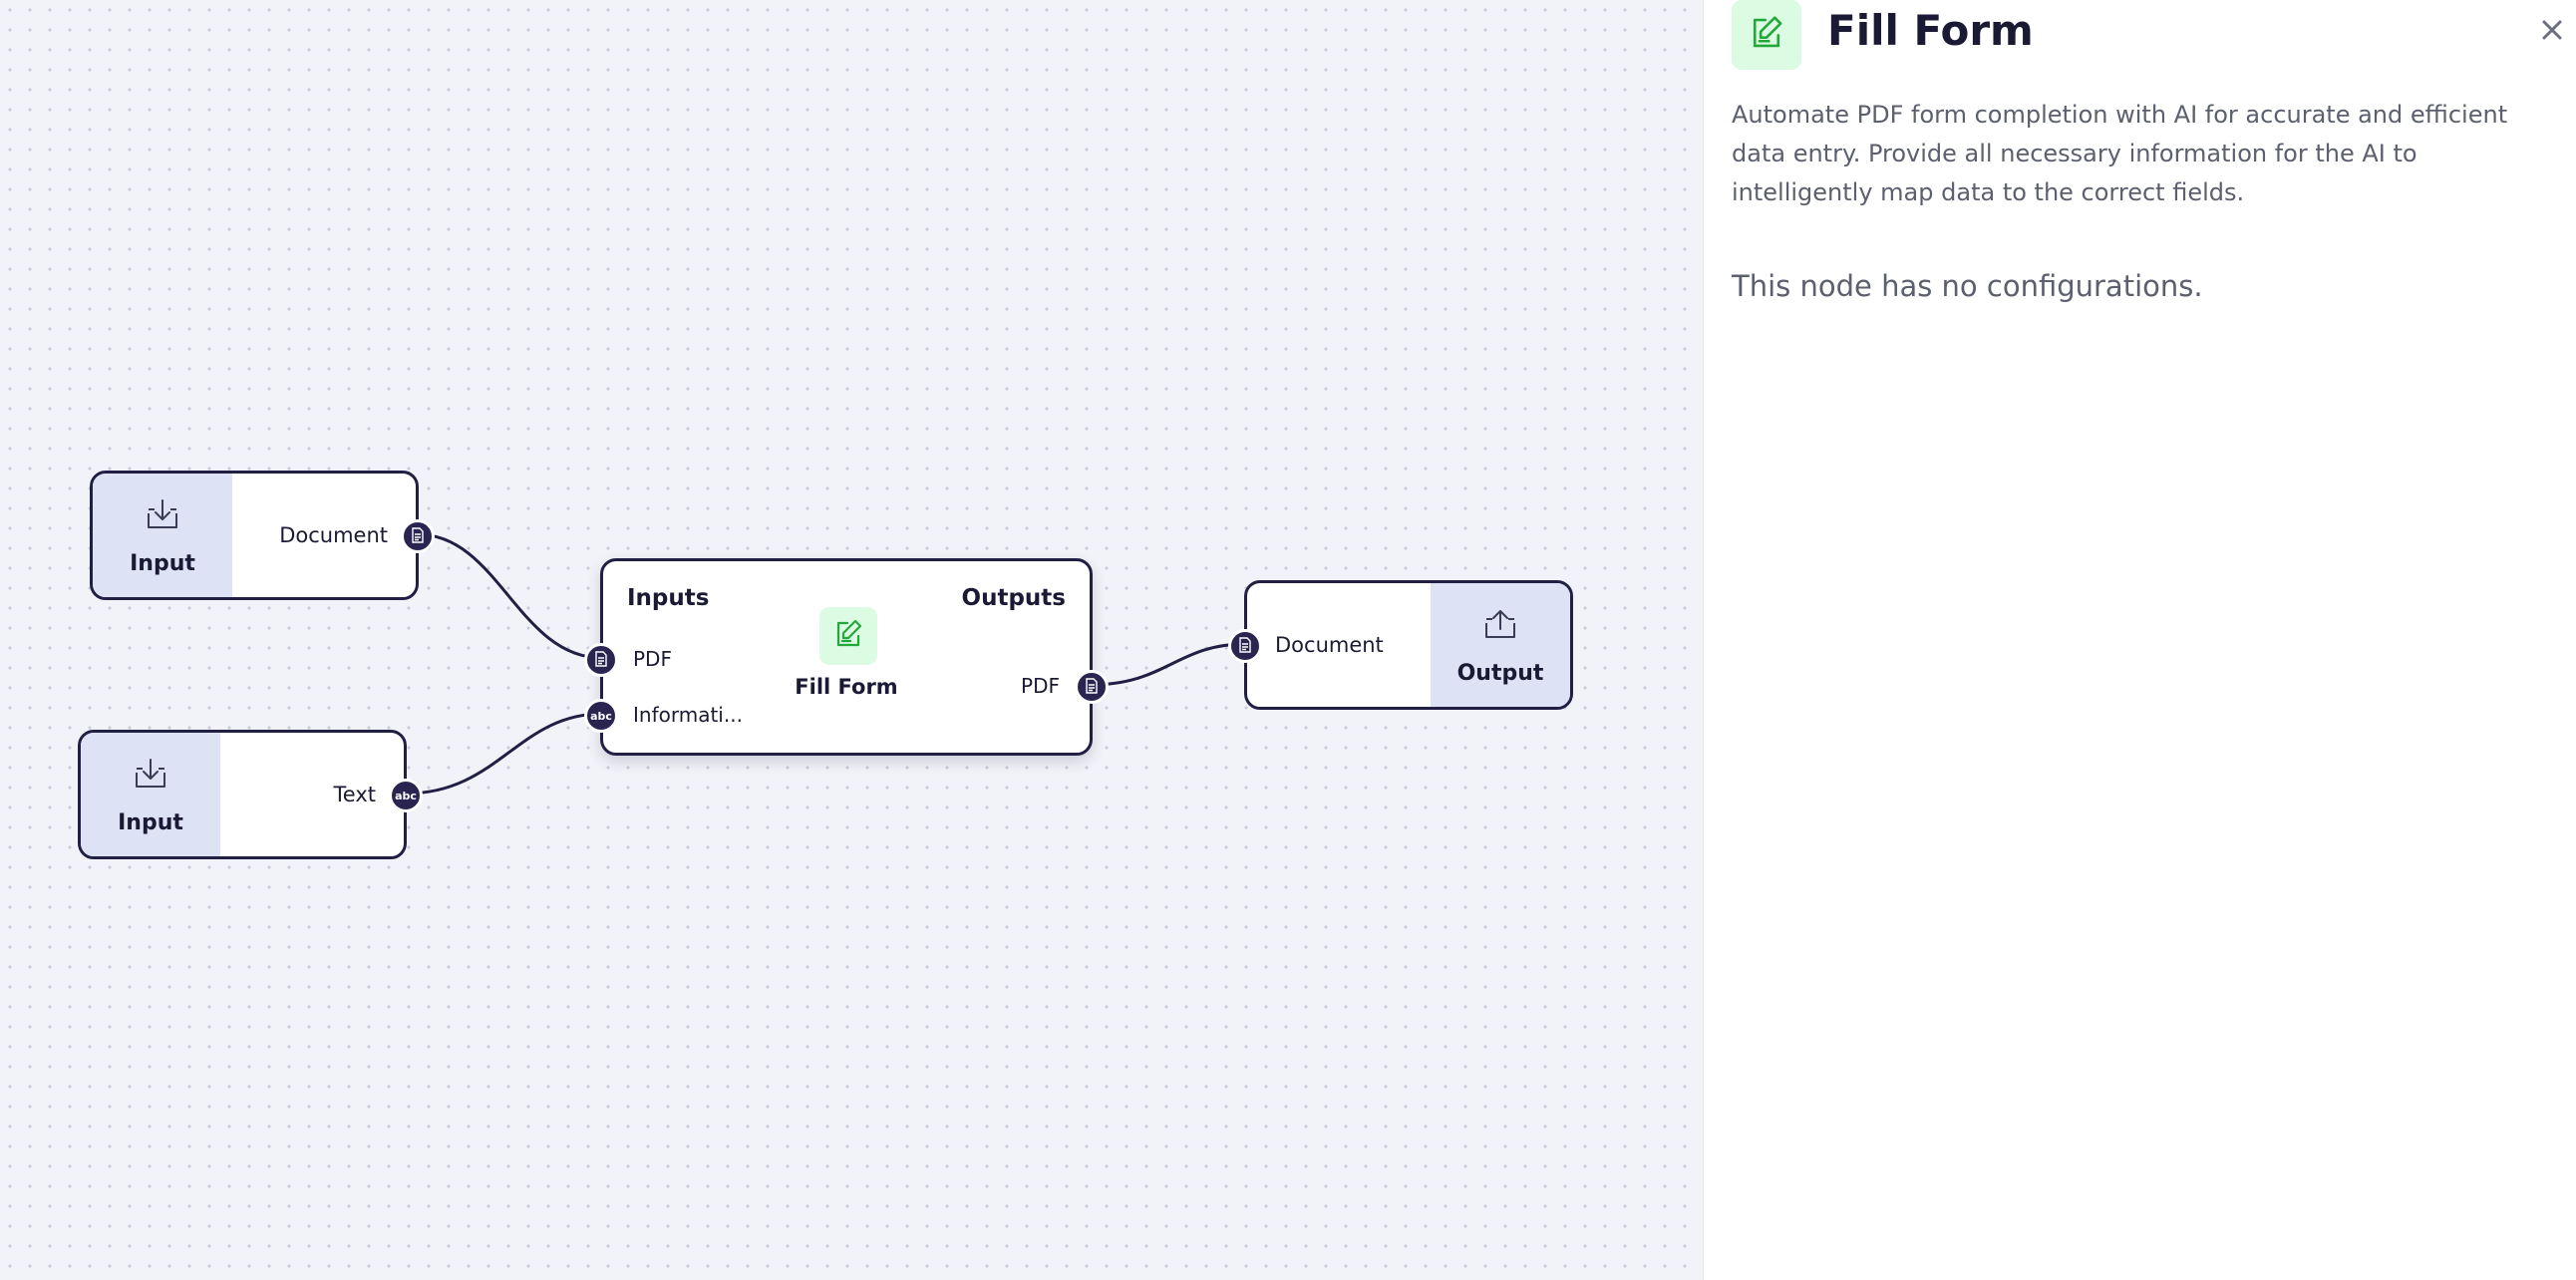  I want to click on input-document-node: Input Document, so click(262, 535).